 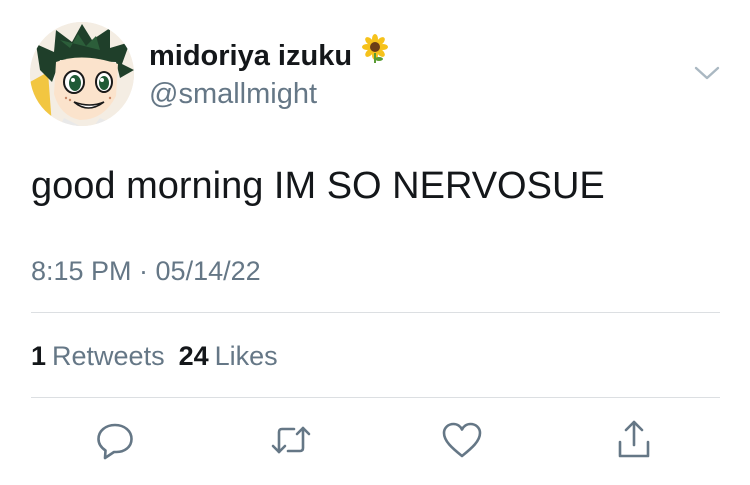 I want to click on display-name-text: midoriya izuku, so click(x=251, y=56).